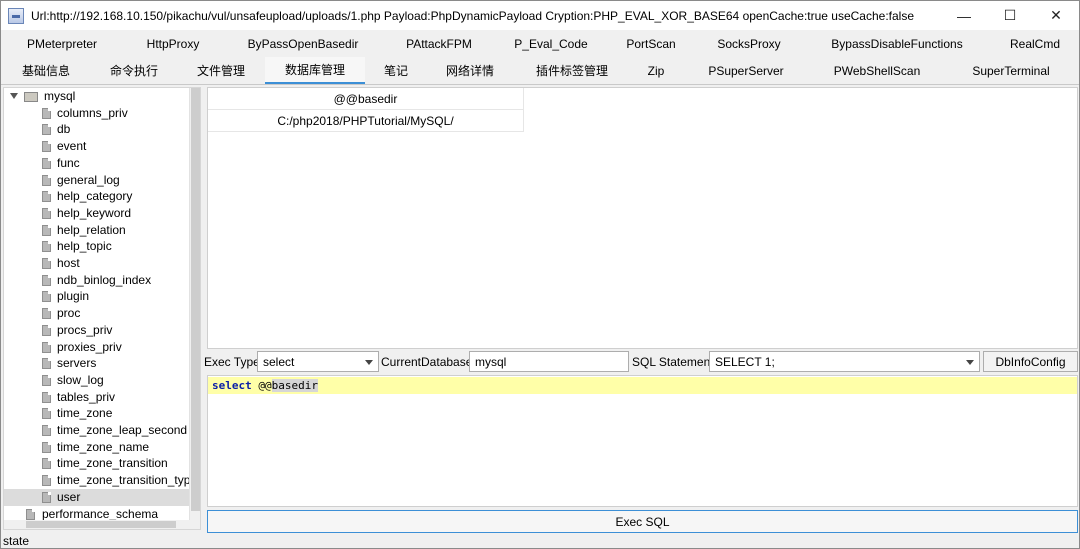 The image size is (1080, 549). I want to click on maximize-button: ☐, so click(1010, 15).